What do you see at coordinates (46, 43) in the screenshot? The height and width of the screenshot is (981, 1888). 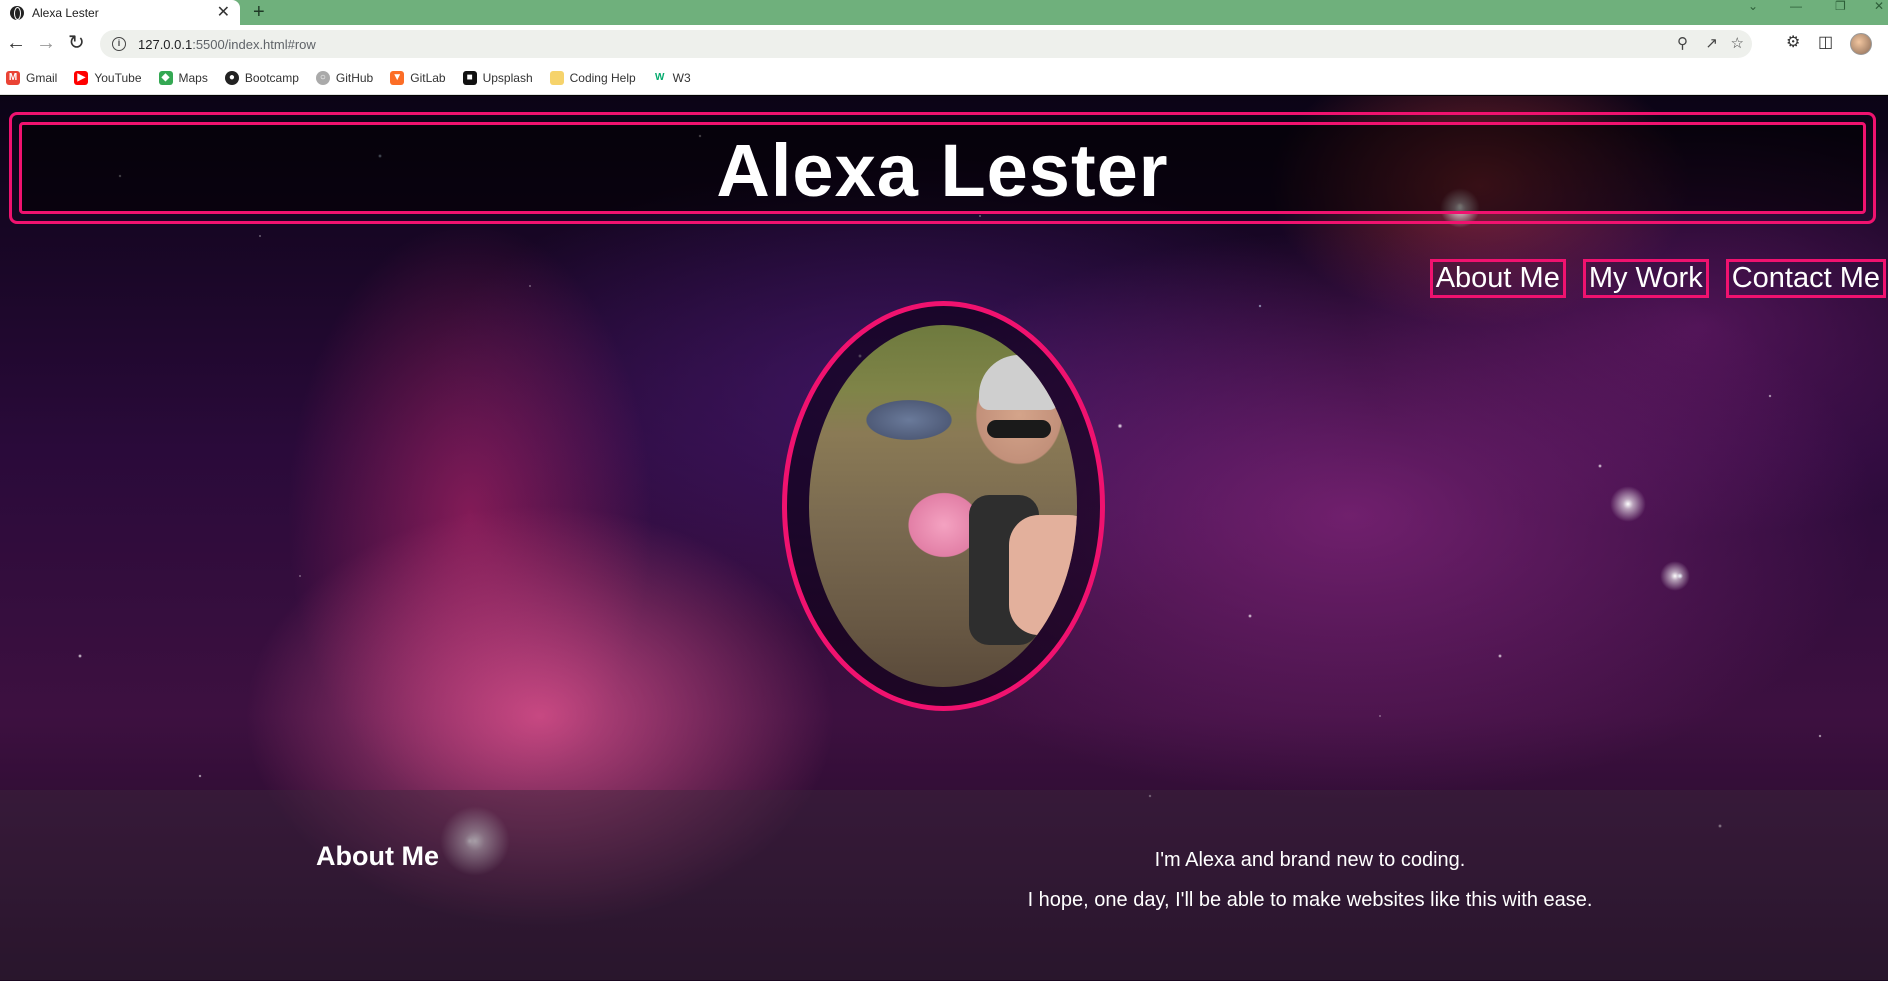 I see `forward-arrow-icon: →` at bounding box center [46, 43].